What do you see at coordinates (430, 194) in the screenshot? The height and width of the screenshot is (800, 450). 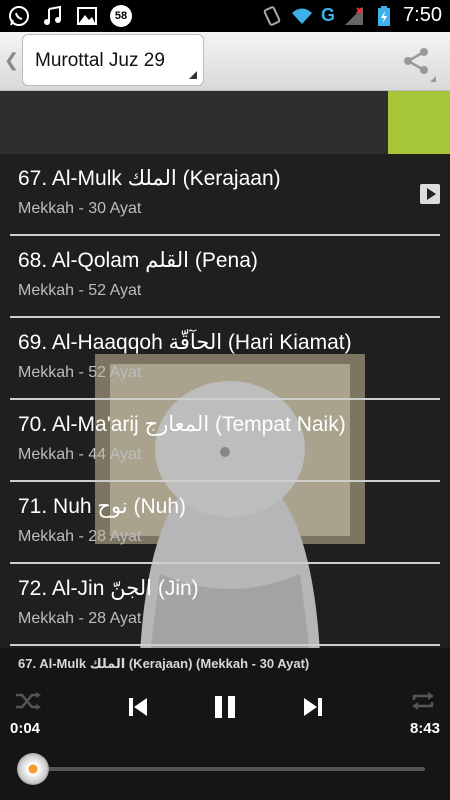 I see `now-playing-icon` at bounding box center [430, 194].